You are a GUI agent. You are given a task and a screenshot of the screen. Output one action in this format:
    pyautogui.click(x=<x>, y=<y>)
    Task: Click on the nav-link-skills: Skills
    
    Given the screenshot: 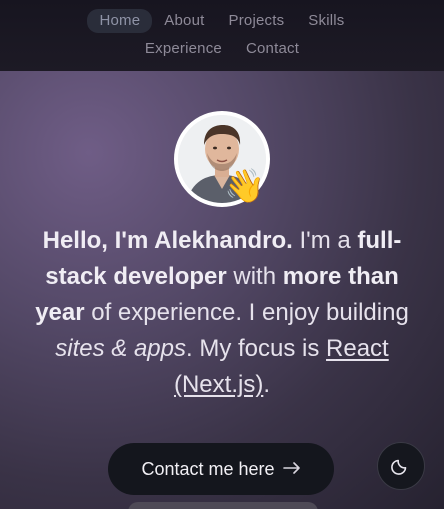 What is the action you would take?
    pyautogui.click(x=326, y=21)
    